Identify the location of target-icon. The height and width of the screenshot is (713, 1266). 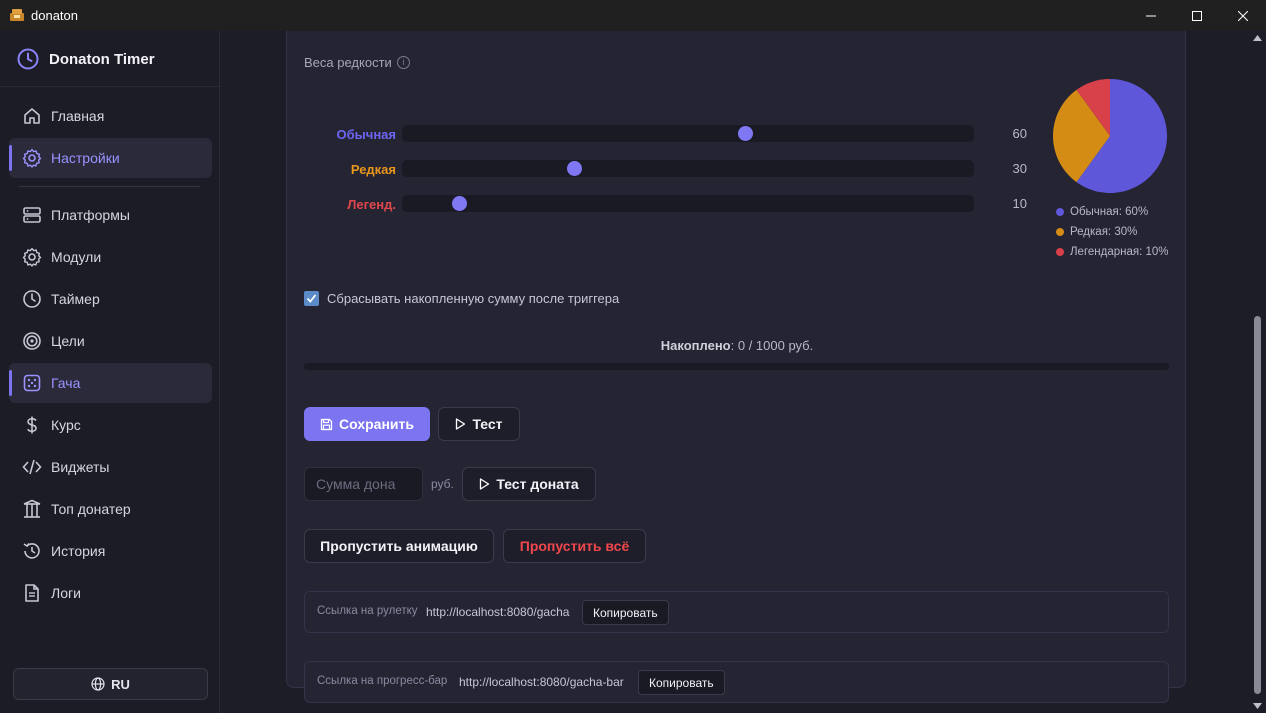
(32, 341).